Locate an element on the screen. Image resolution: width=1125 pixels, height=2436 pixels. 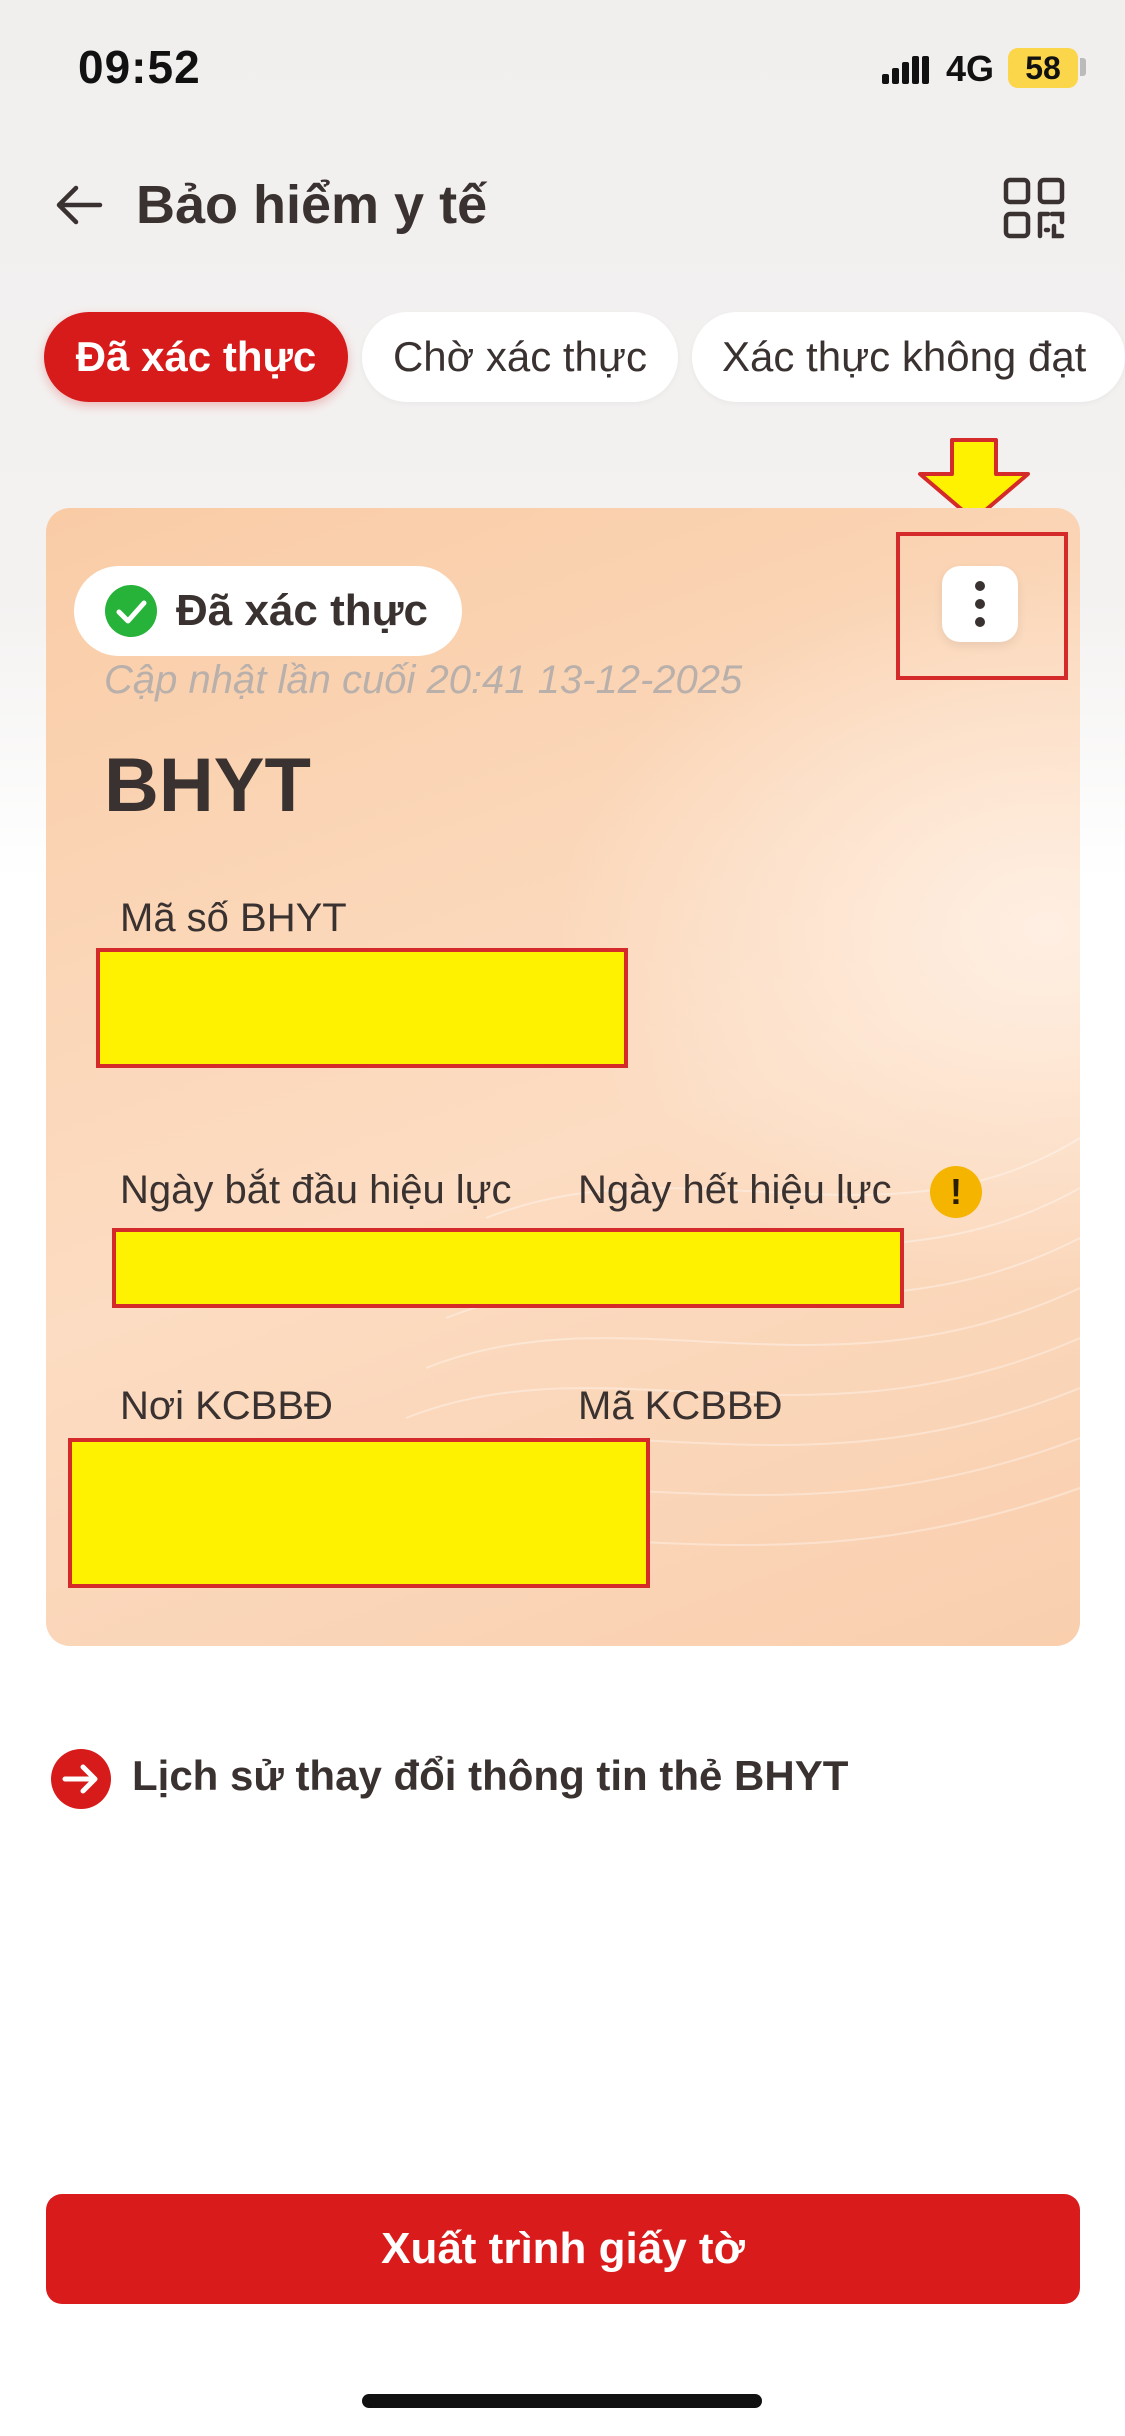
signal-icon is located at coordinates (905, 70).